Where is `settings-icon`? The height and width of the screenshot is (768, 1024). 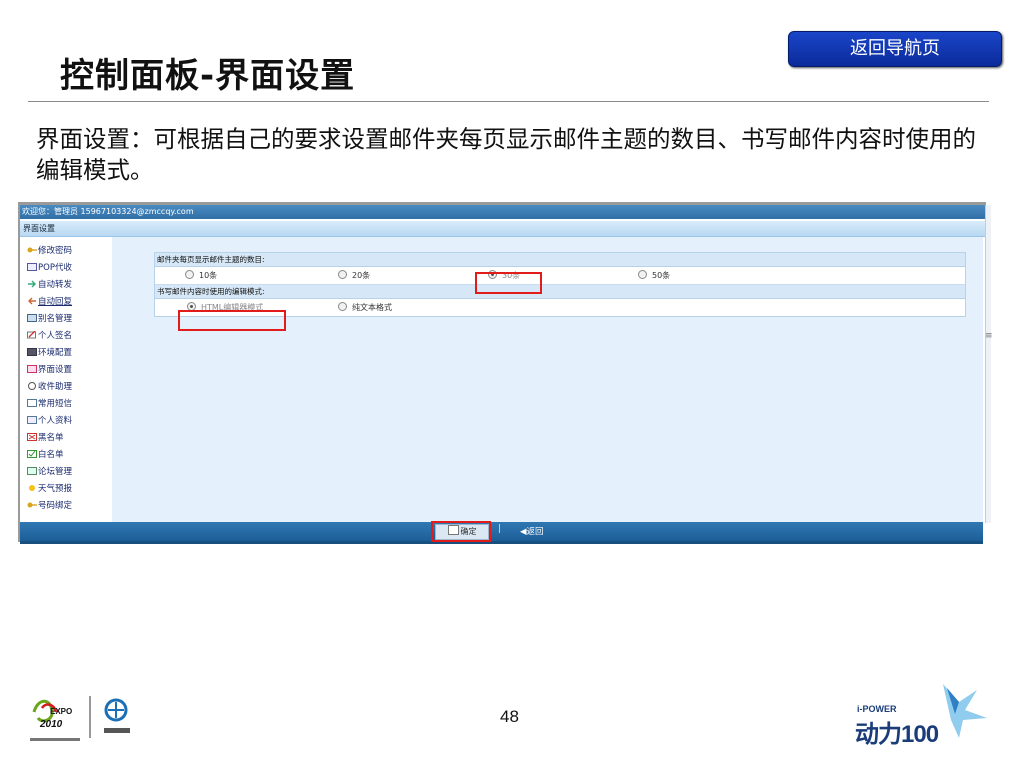
settings-icon is located at coordinates (32, 352).